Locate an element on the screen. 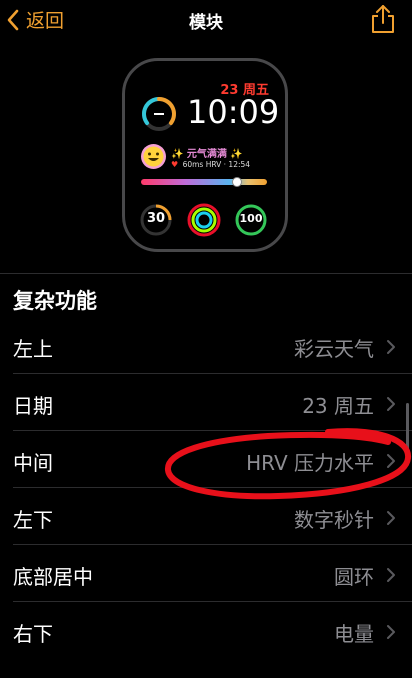 The width and height of the screenshot is (412, 678). ring-complication-right: 100 is located at coordinates (251, 220).